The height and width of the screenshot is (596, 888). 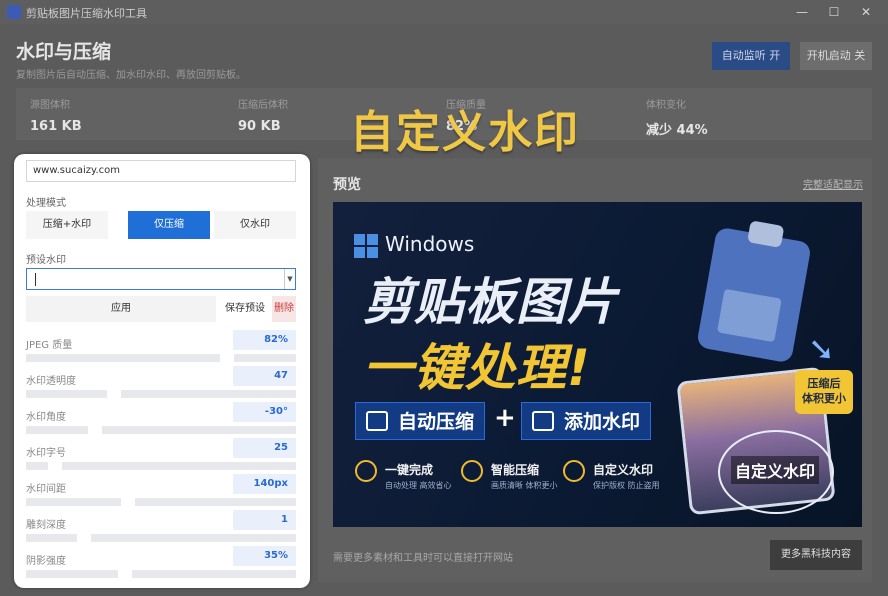 What do you see at coordinates (56, 126) in the screenshot?
I see `stat-value: 161 KB` at bounding box center [56, 126].